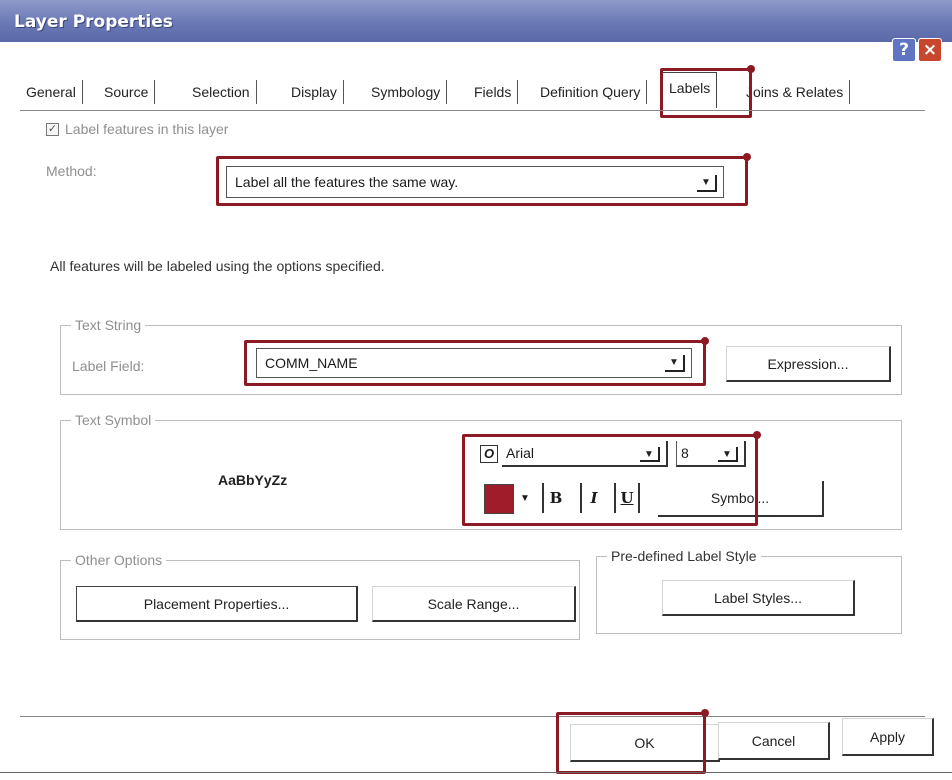 Image resolution: width=952 pixels, height=780 pixels. Describe the element at coordinates (93, 22) in the screenshot. I see `window-title: Layer Properties` at that location.